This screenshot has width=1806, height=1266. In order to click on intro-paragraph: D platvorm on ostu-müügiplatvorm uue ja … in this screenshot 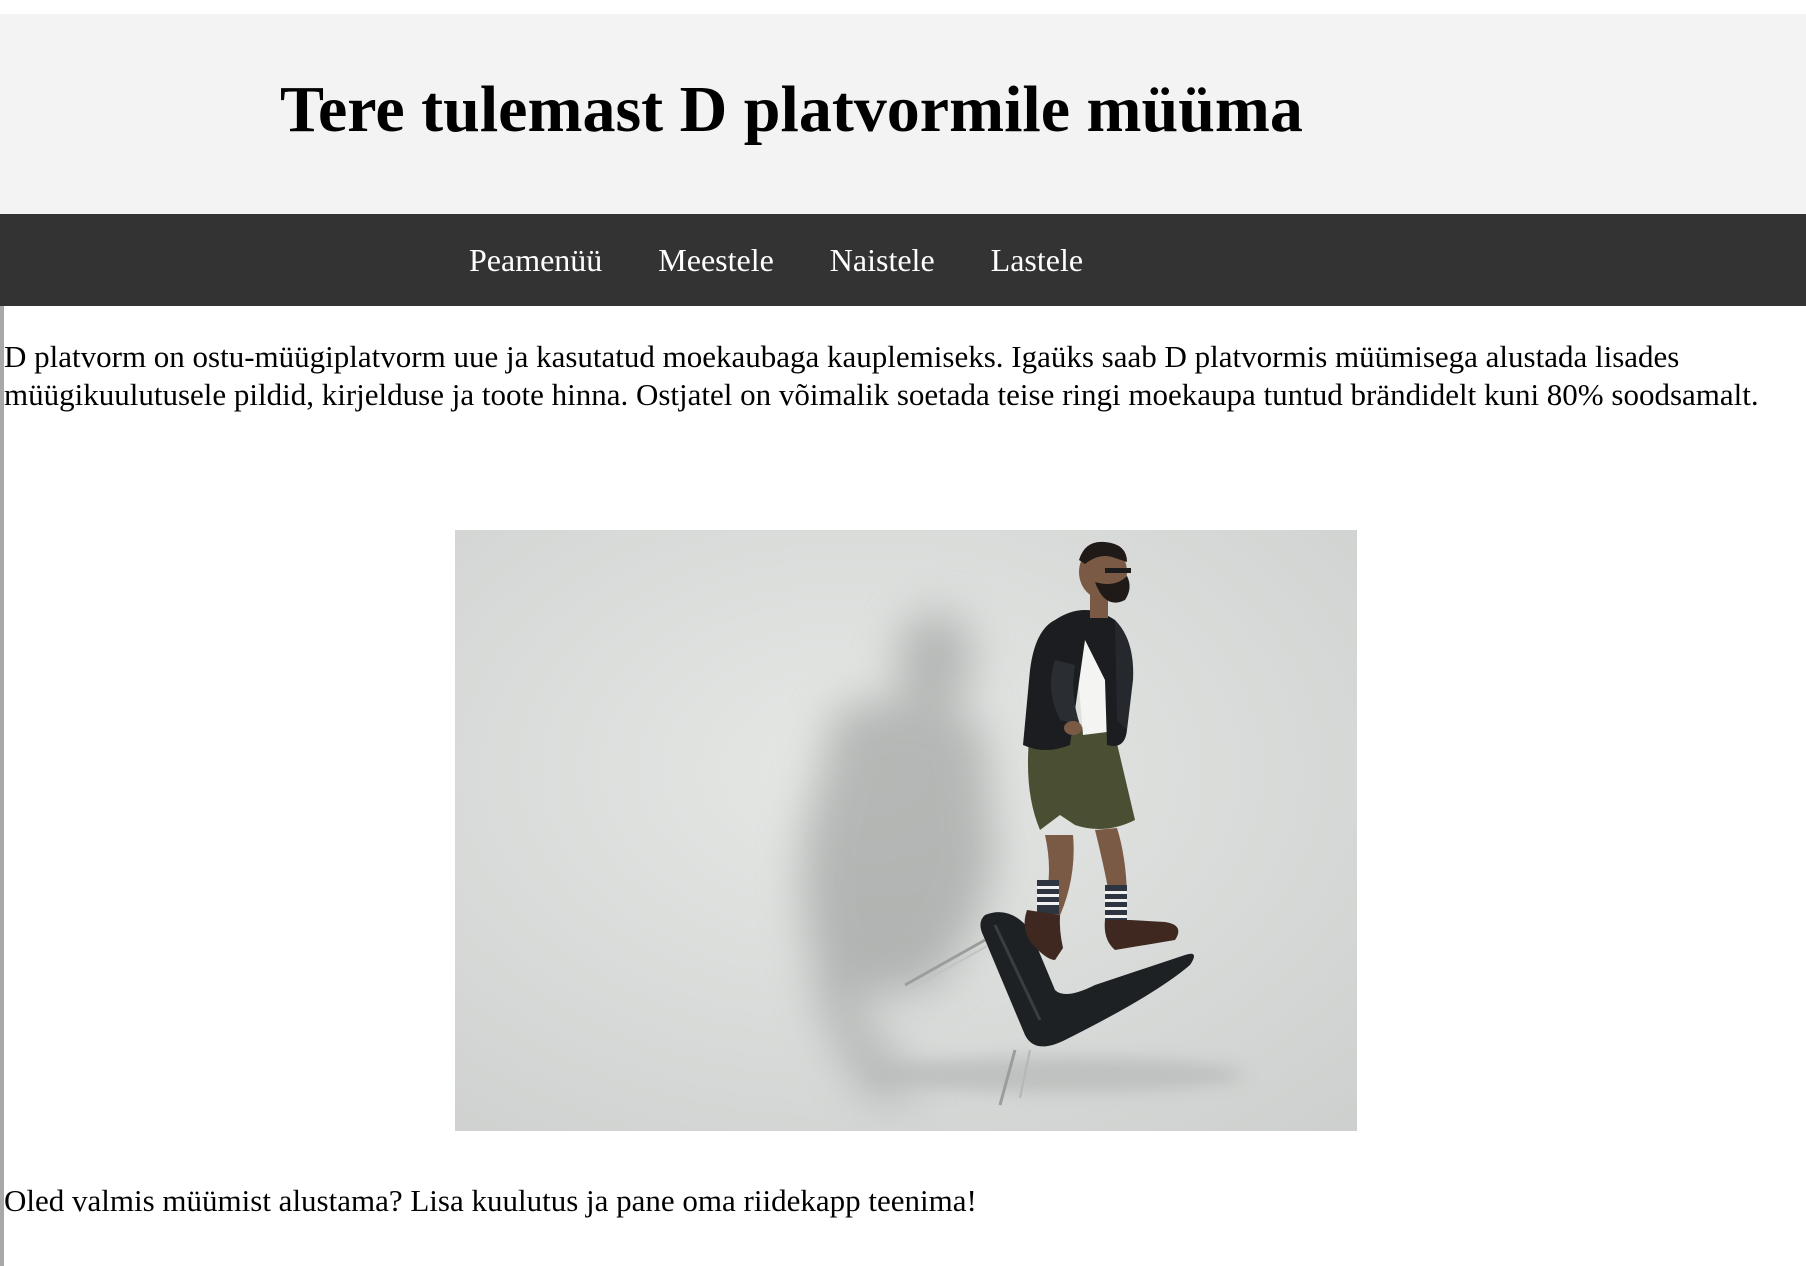, I will do `click(881, 375)`.